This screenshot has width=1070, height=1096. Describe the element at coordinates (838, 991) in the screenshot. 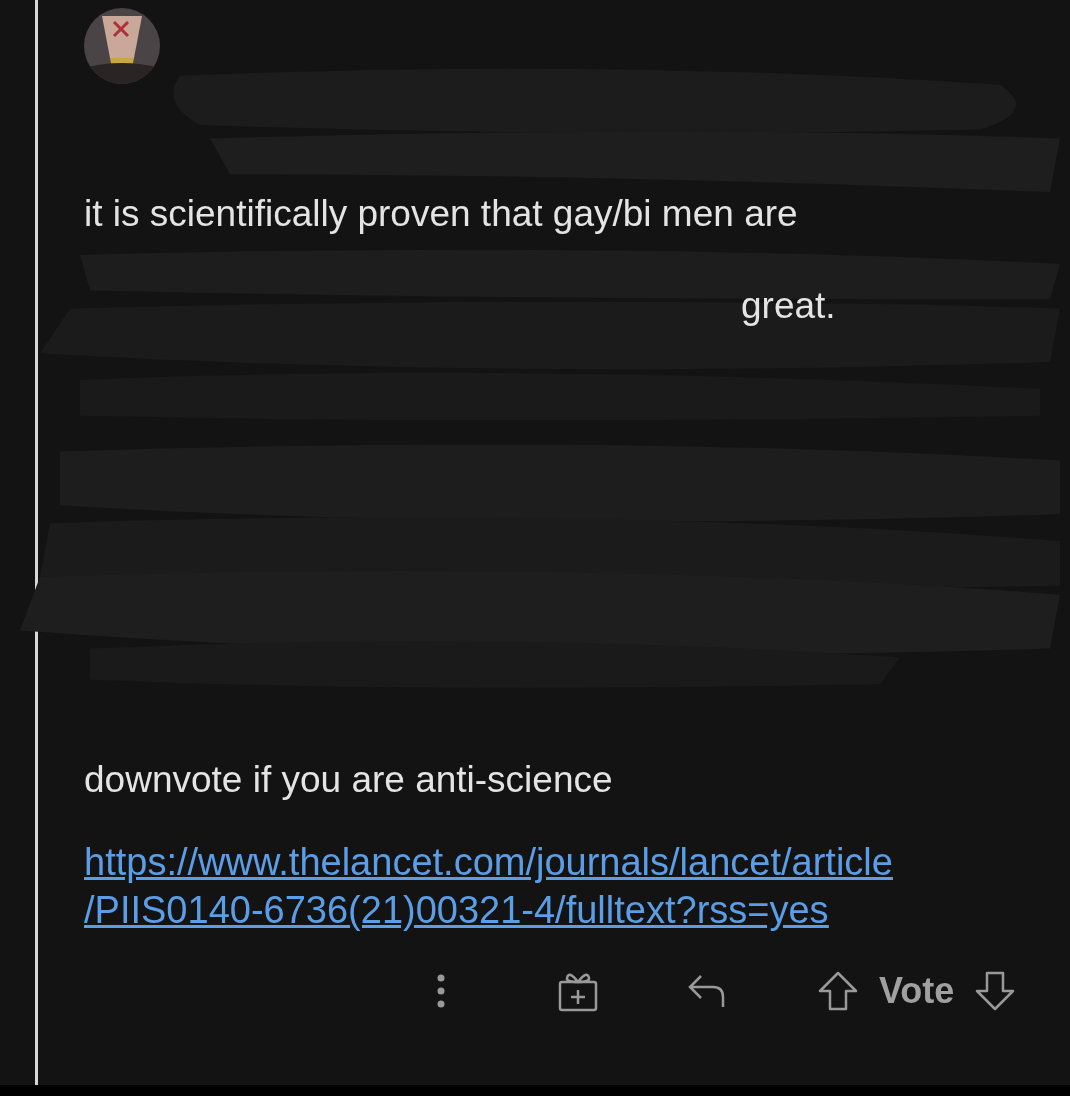

I see `upvote-icon` at that location.